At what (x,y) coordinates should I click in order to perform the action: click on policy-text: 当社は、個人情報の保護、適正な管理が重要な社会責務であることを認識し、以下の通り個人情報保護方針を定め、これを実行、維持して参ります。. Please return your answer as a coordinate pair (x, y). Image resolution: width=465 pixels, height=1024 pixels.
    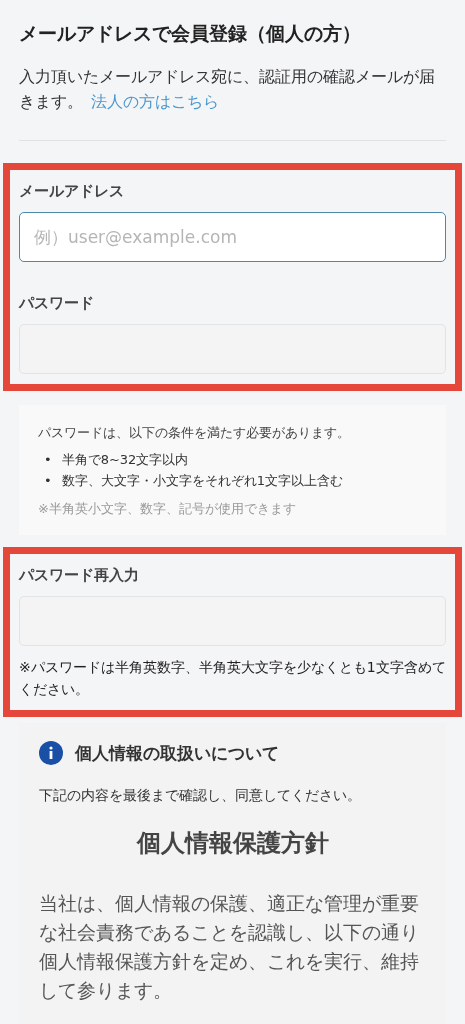
    Looking at the image, I should click on (229, 947).